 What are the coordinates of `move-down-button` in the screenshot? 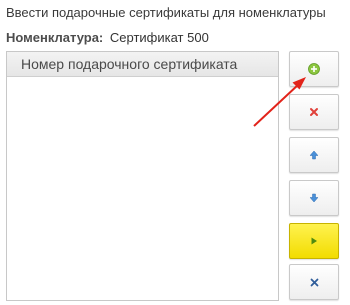 It's located at (314, 198).